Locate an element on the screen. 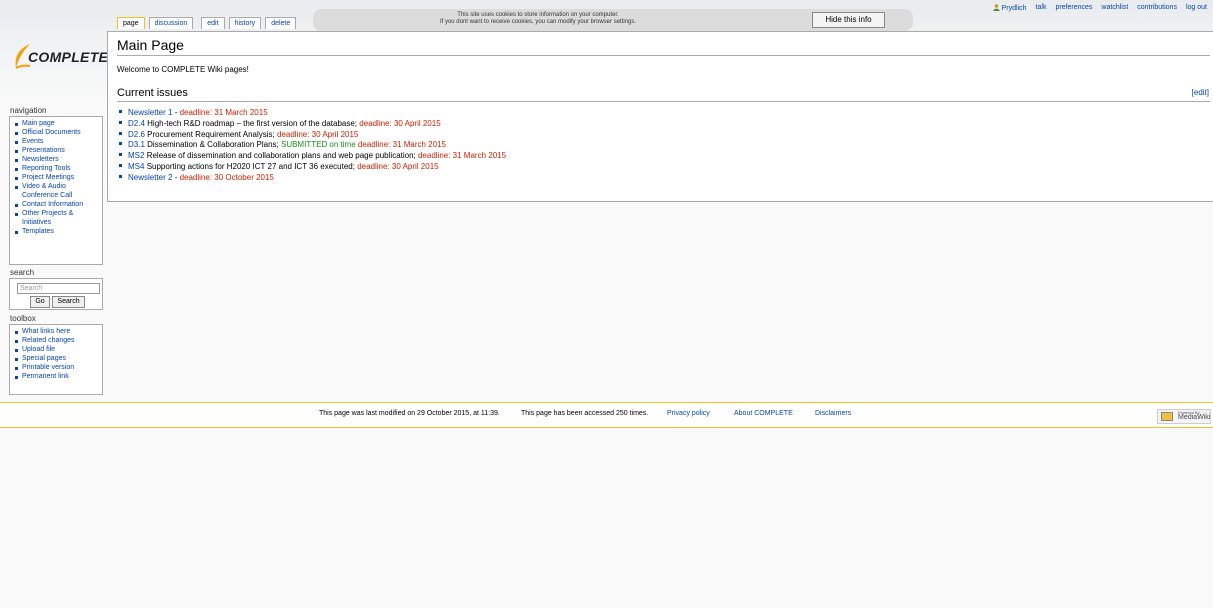 The image size is (1213, 608). search-input: Search is located at coordinates (58, 288).